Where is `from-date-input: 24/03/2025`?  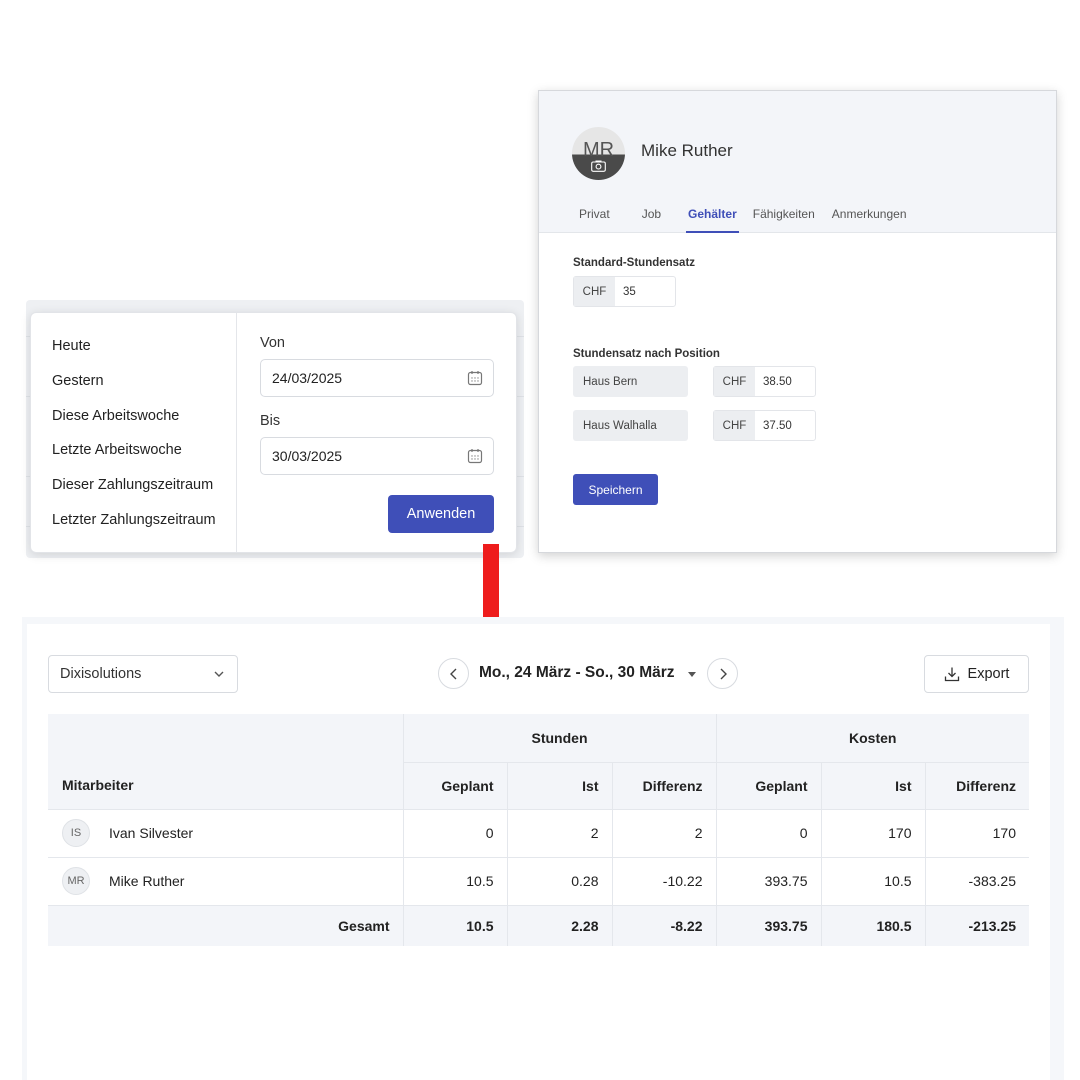
from-date-input: 24/03/2025 is located at coordinates (377, 378).